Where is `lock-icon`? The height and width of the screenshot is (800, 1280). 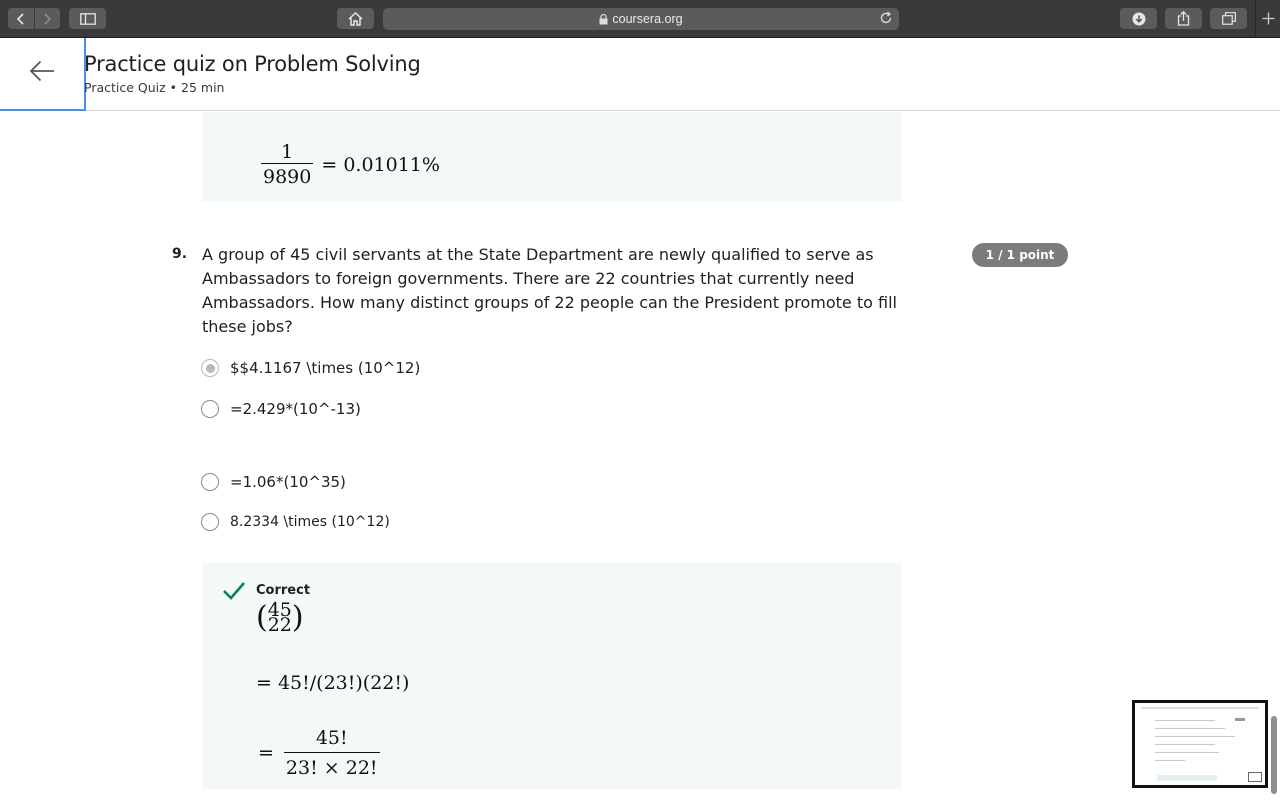 lock-icon is located at coordinates (603, 19).